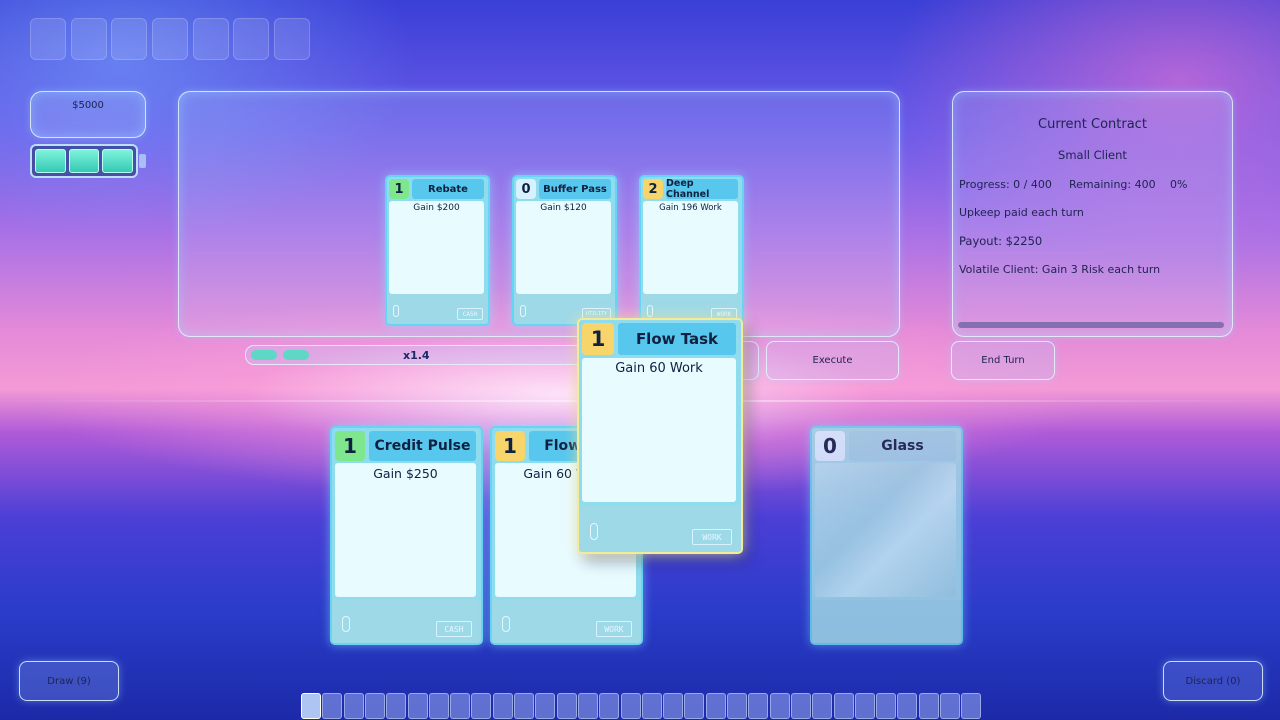  I want to click on discard-pile-button: Discard (0), so click(1213, 681).